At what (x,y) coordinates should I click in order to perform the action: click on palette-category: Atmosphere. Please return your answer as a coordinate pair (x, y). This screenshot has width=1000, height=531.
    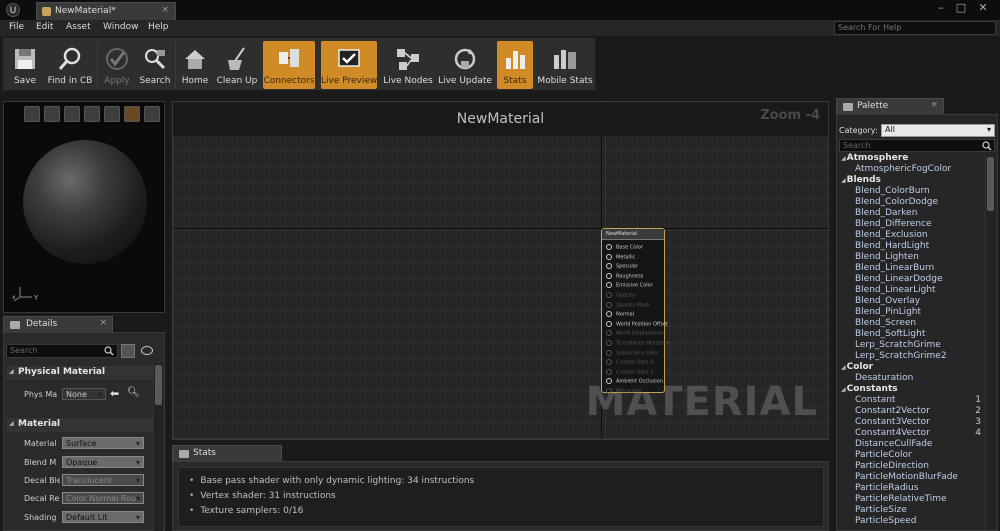
    Looking at the image, I should click on (875, 158).